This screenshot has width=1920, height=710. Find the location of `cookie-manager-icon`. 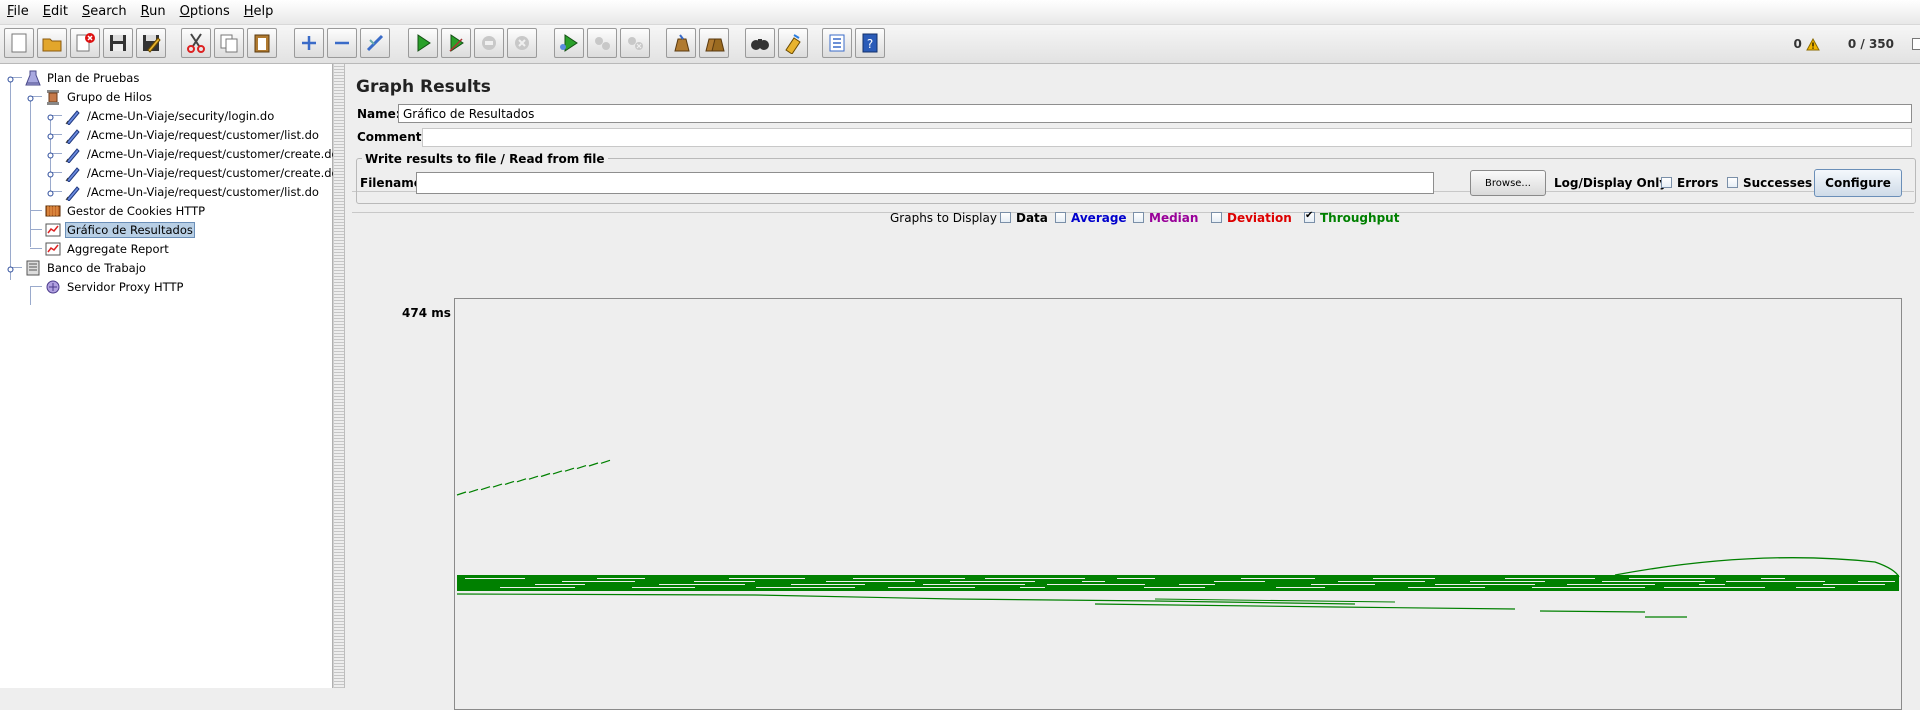

cookie-manager-icon is located at coordinates (53, 211).